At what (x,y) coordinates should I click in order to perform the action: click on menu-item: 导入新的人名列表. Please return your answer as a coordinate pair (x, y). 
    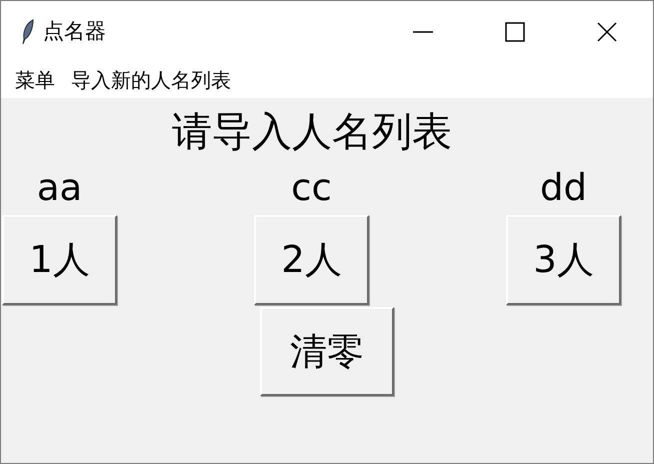
    Looking at the image, I should click on (151, 80).